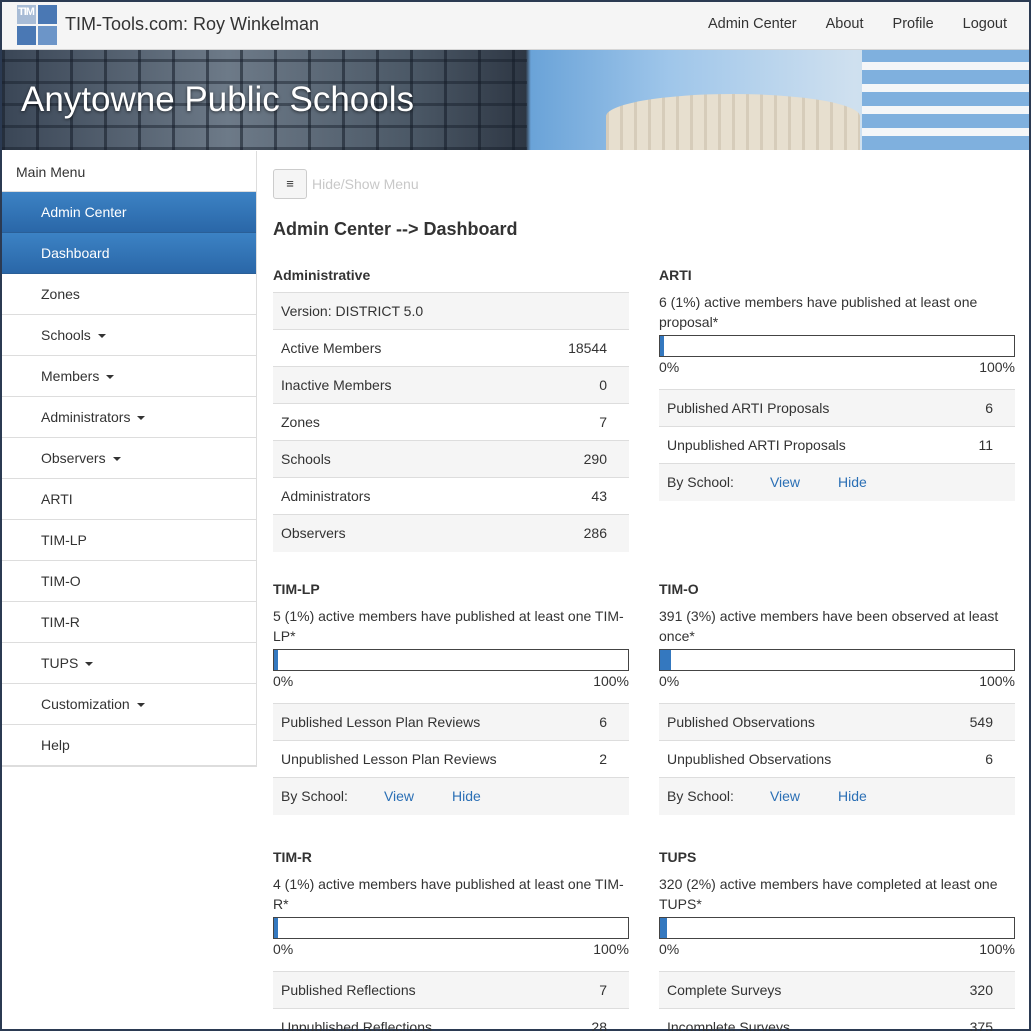  What do you see at coordinates (129, 376) in the screenshot?
I see `sidebar-item-members: Members` at bounding box center [129, 376].